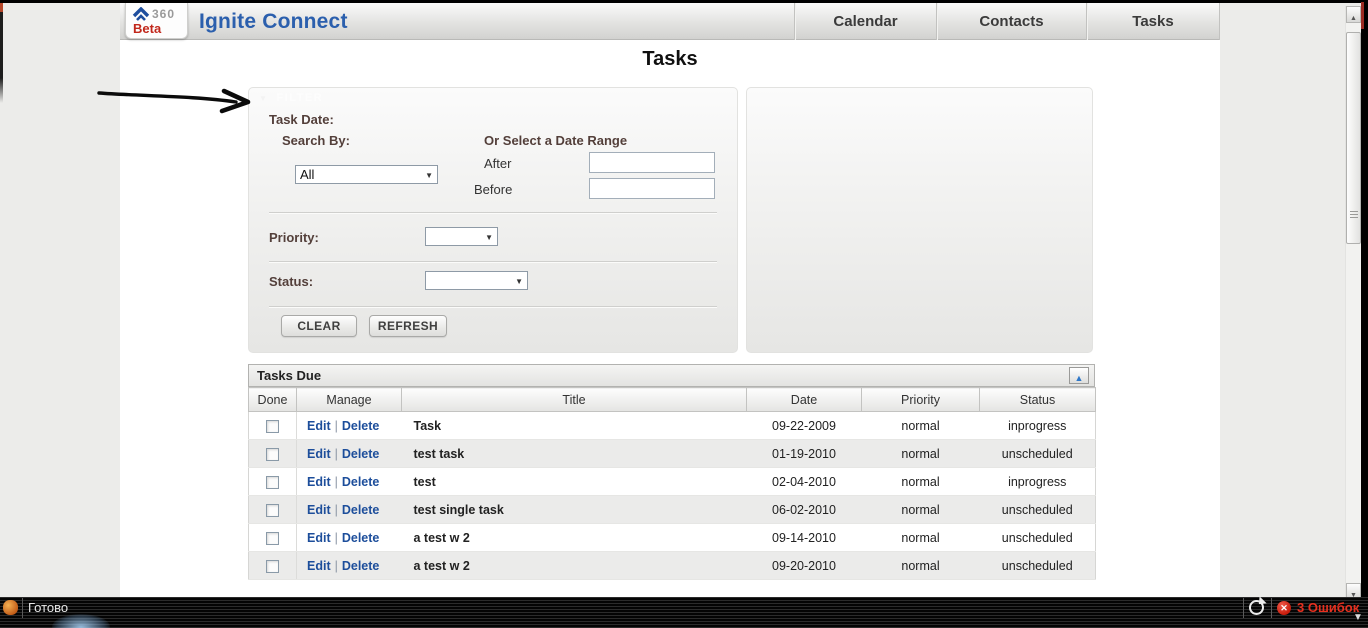 The image size is (1368, 628). I want to click on scroll-up-icon: ▲, so click(1353, 18).